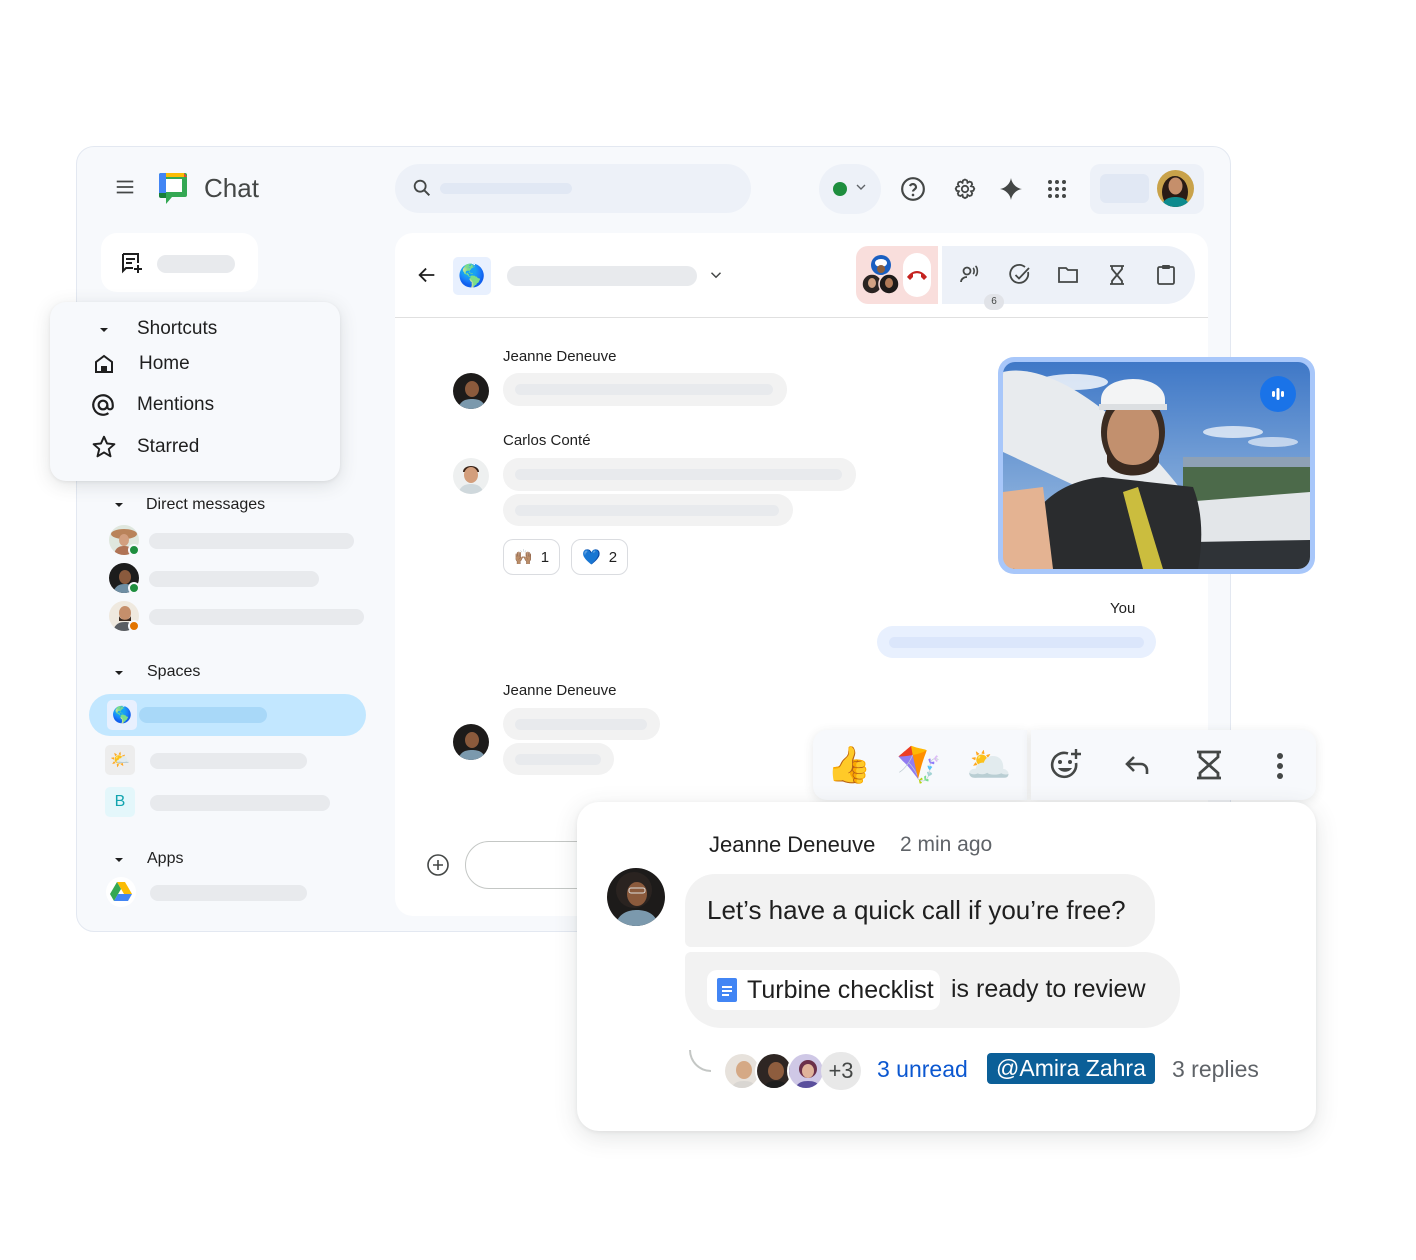  I want to click on app-title: Chat, so click(231, 188).